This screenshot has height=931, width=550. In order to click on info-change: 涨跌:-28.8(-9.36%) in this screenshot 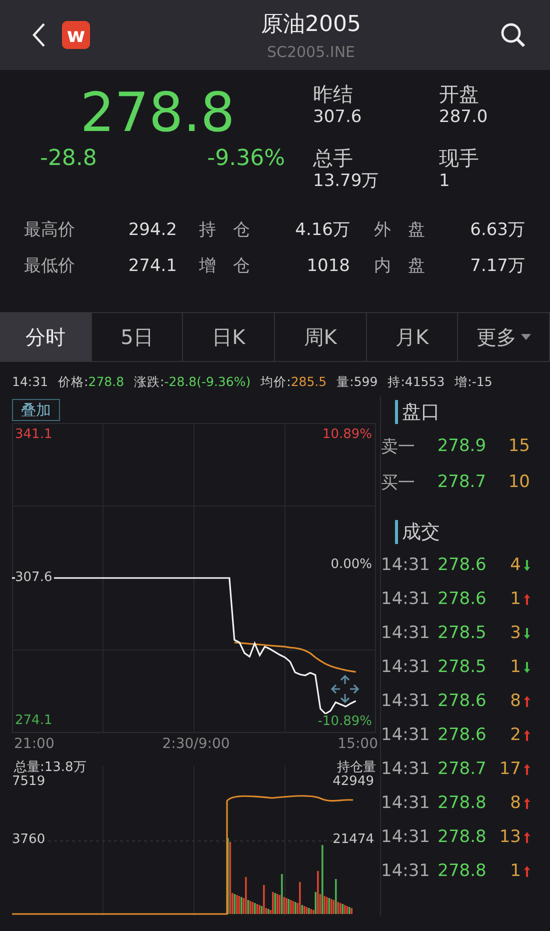, I will do `click(192, 382)`.